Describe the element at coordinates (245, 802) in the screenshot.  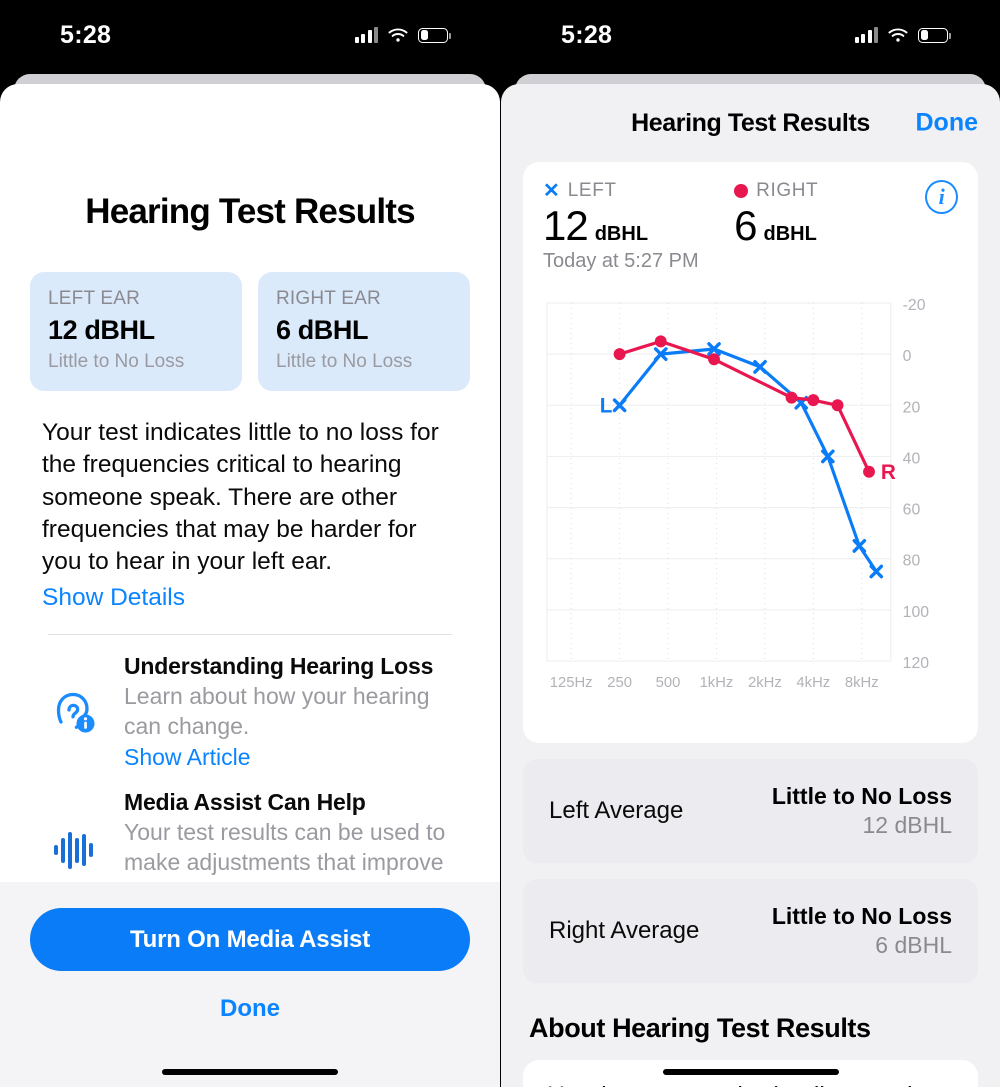
I see `info-heading: Media Assist Can Help` at that location.